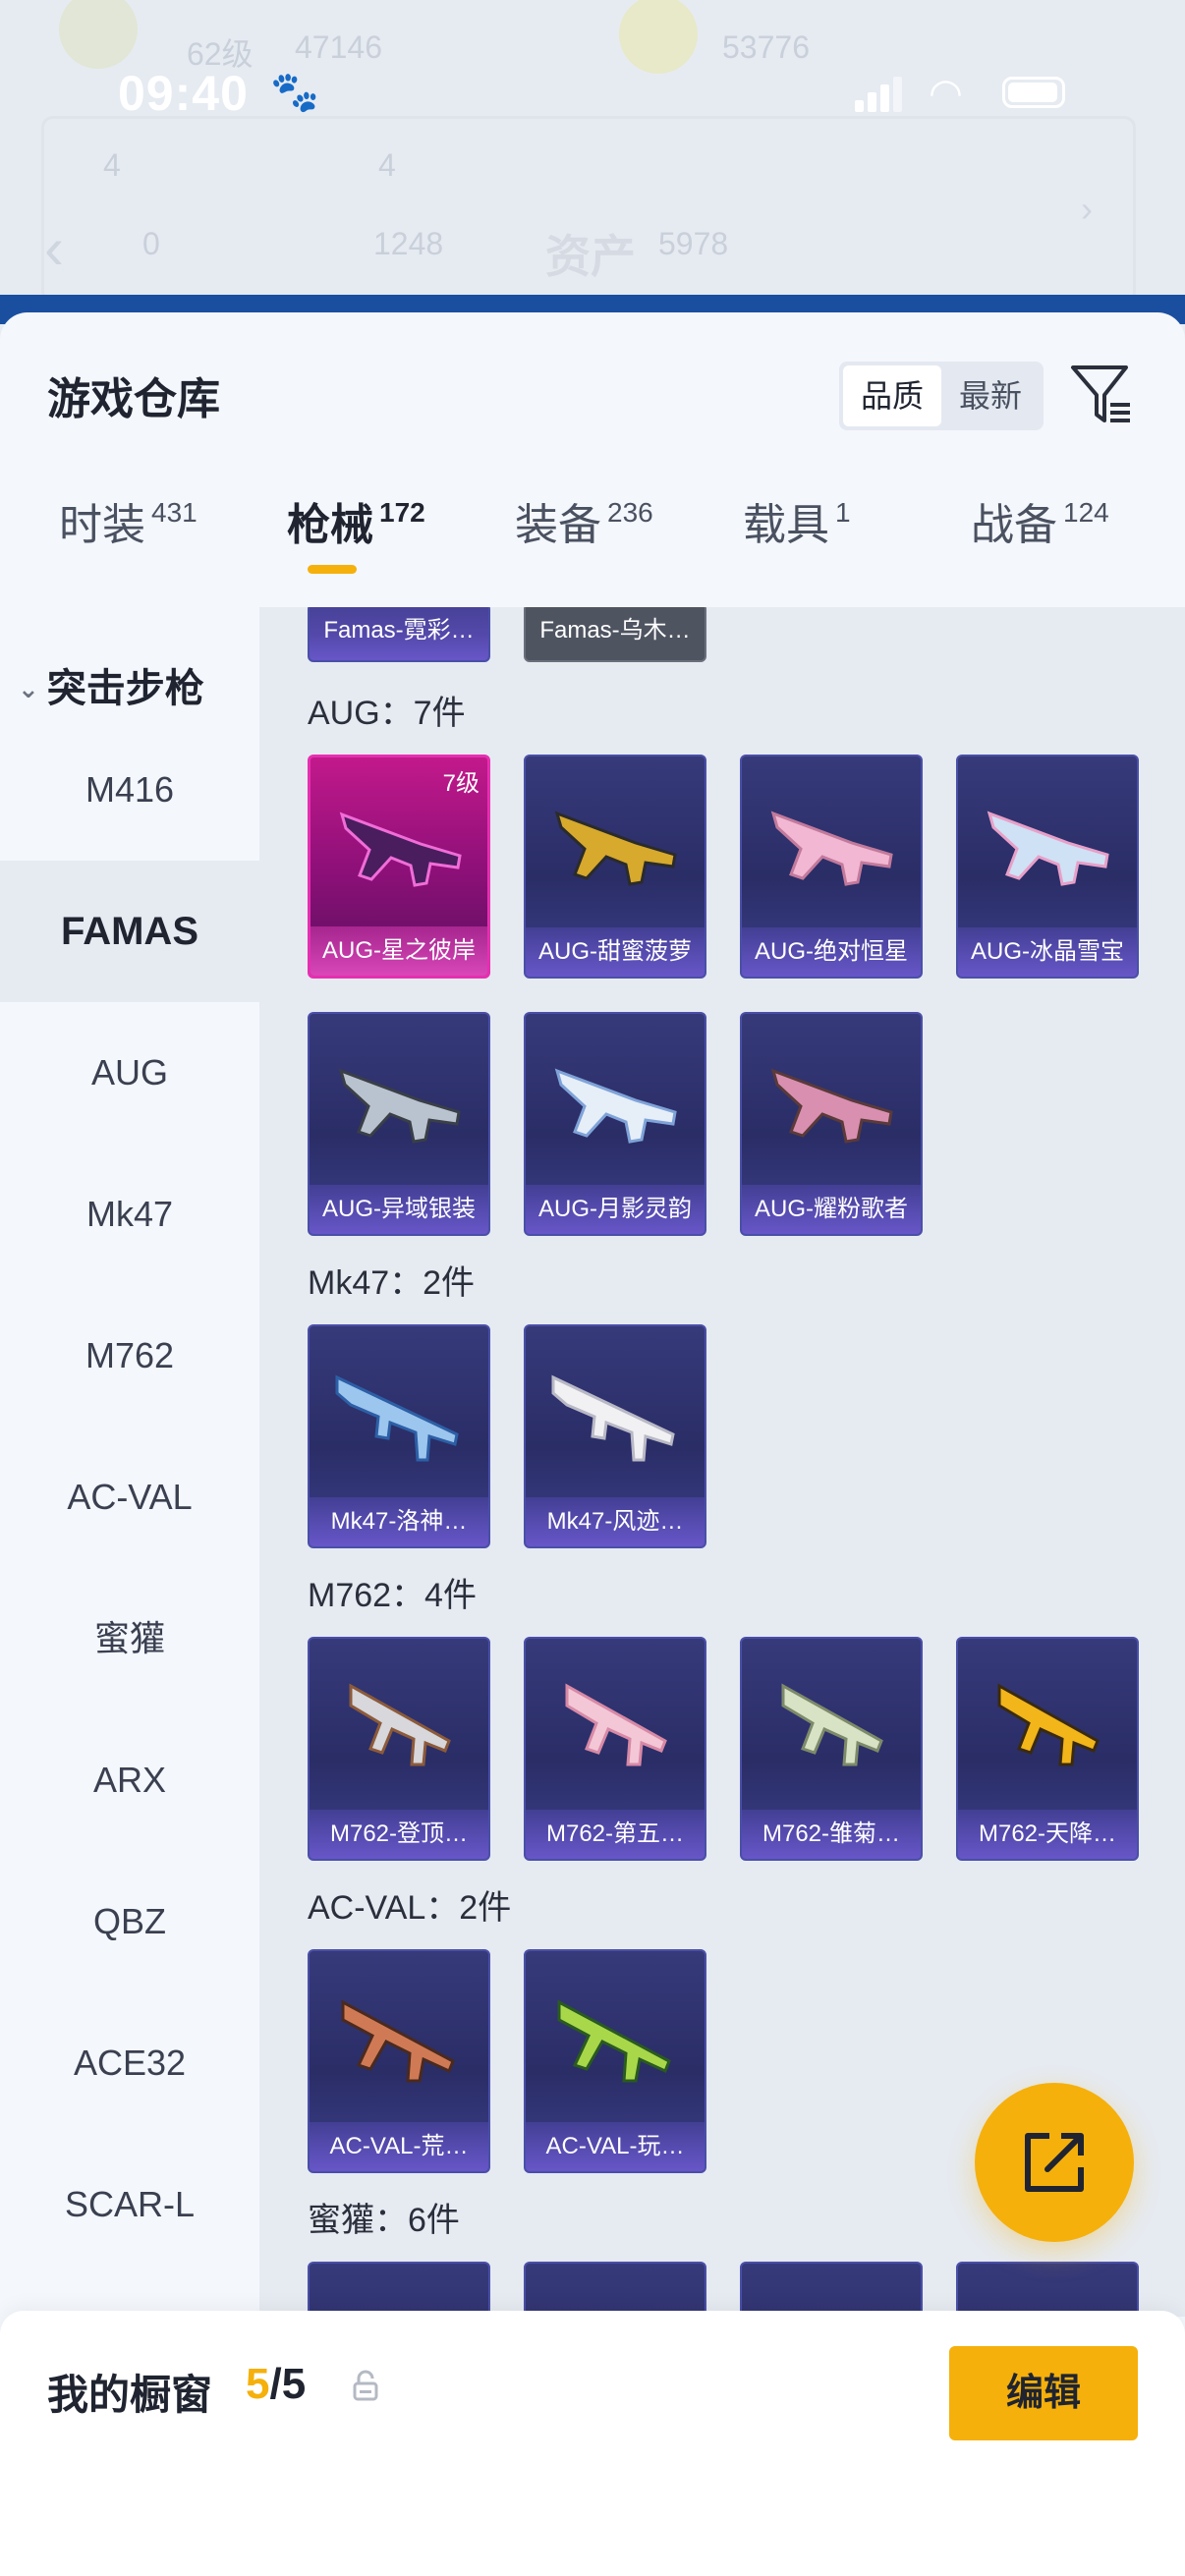 The height and width of the screenshot is (2576, 1185). What do you see at coordinates (410, 1908) in the screenshot?
I see `section-title-ac-val: AC-VAL：2件` at bounding box center [410, 1908].